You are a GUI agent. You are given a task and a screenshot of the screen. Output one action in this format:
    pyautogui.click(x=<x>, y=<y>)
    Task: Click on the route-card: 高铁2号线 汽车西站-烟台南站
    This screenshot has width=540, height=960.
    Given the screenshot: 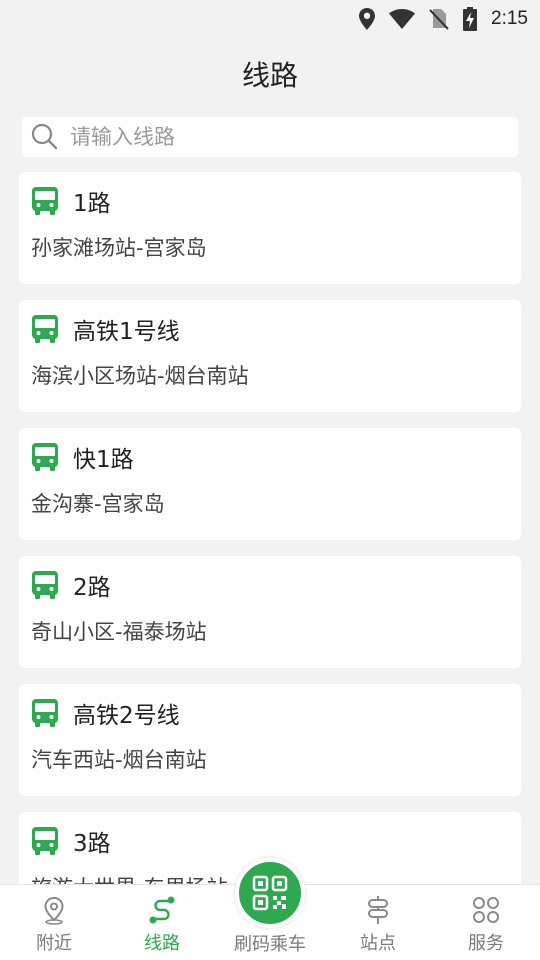 What is the action you would take?
    pyautogui.click(x=270, y=740)
    